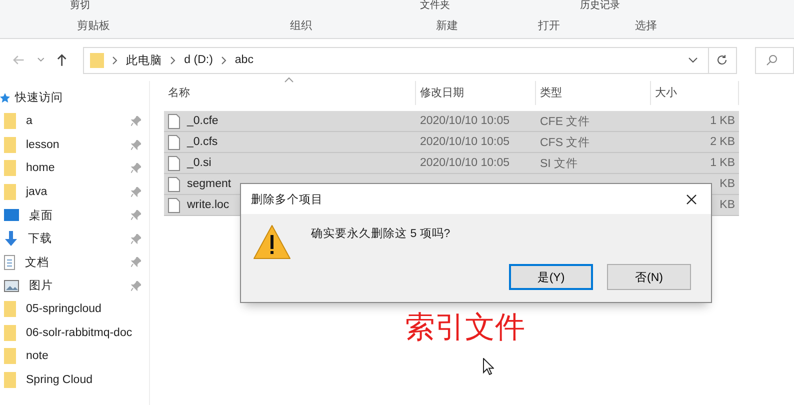 The width and height of the screenshot is (794, 405). Describe the element at coordinates (380, 234) in the screenshot. I see `dialog-message: 确实要永久删除这 5 项吗?` at that location.